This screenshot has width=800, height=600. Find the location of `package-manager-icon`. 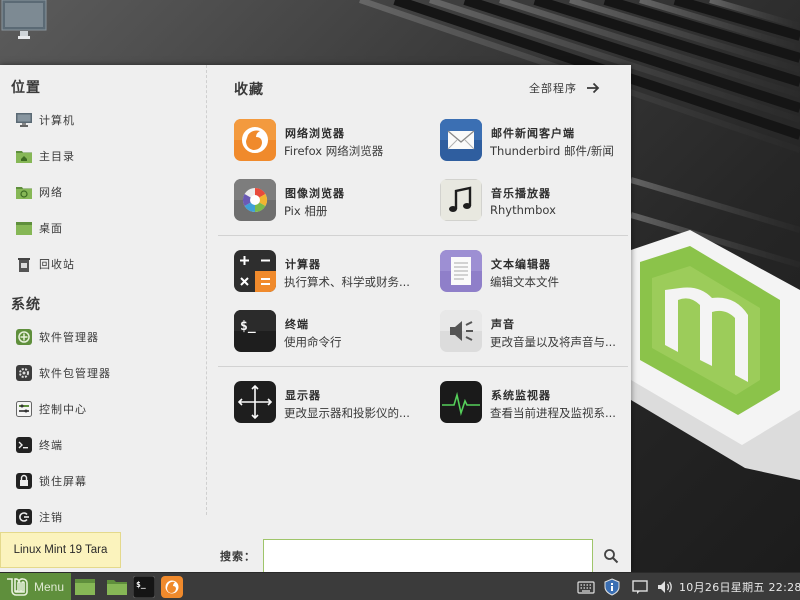

package-manager-icon is located at coordinates (24, 373).